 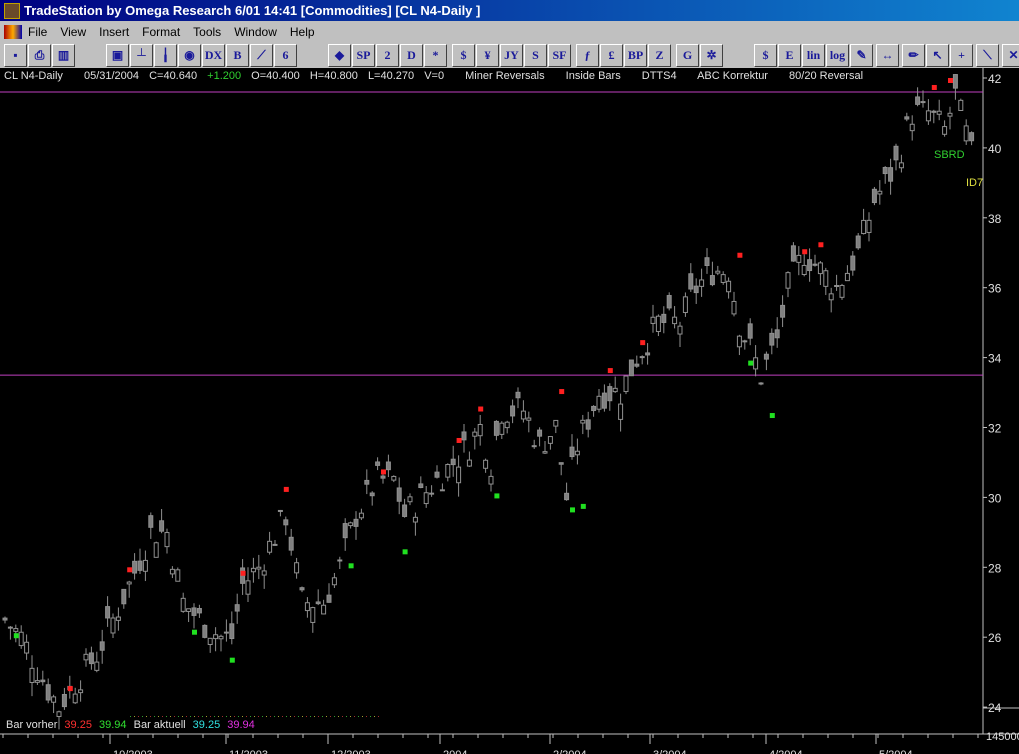 What do you see at coordinates (961, 55) in the screenshot?
I see `crosshair-button: +` at bounding box center [961, 55].